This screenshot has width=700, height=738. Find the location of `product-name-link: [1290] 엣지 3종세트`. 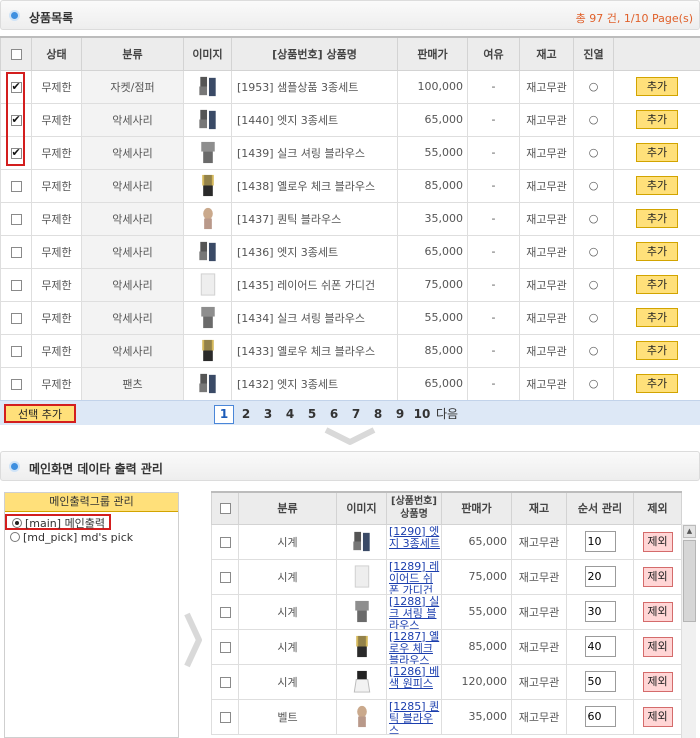

product-name-link: [1290] 엣지 3종세트 is located at coordinates (415, 542).